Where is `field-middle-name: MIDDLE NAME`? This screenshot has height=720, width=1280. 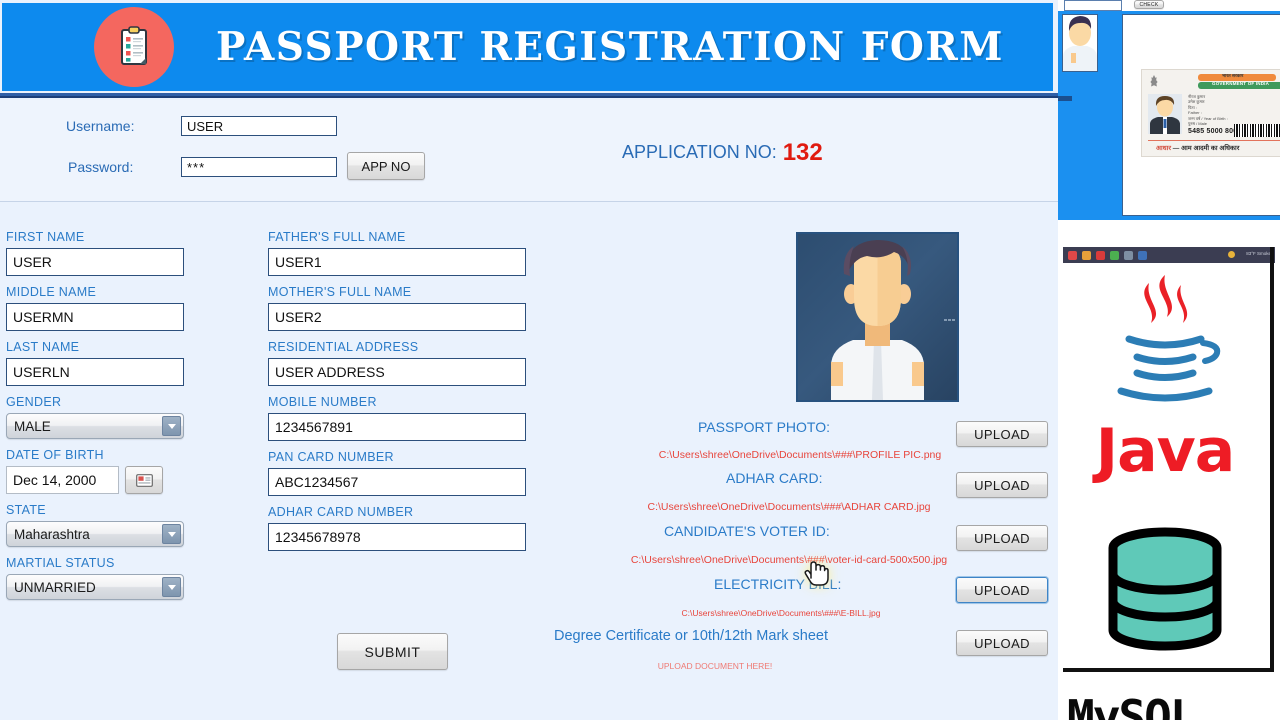 field-middle-name: MIDDLE NAME is located at coordinates (95, 308).